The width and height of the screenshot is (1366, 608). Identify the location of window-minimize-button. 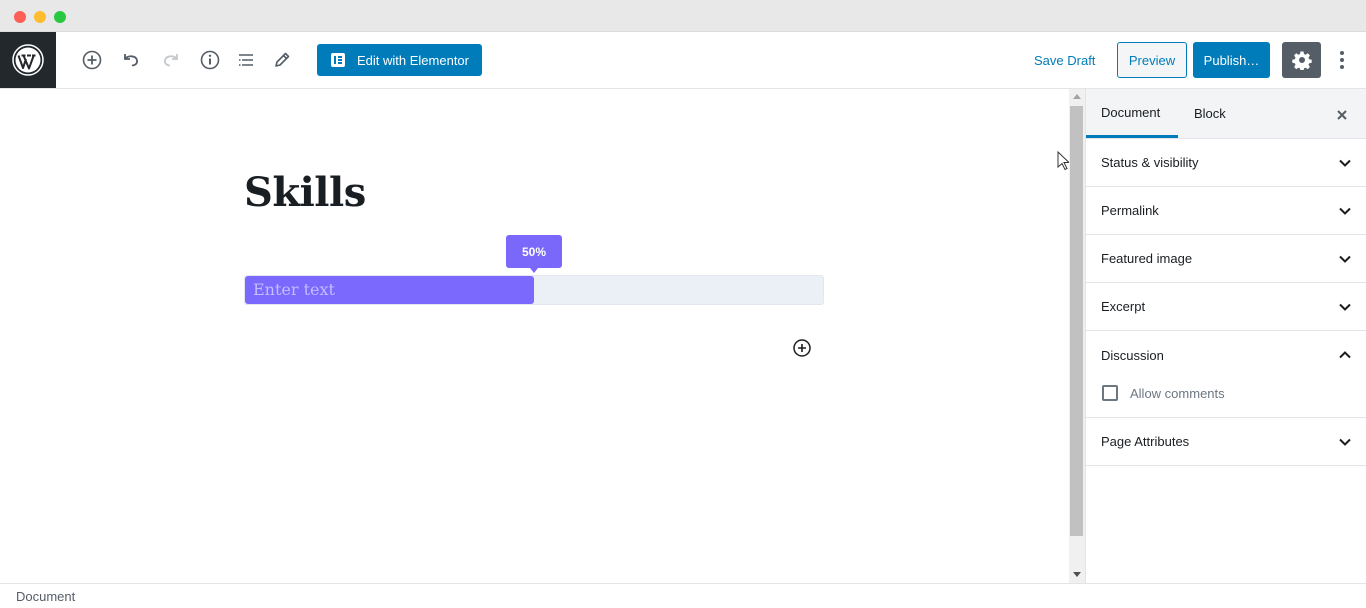
(40, 17).